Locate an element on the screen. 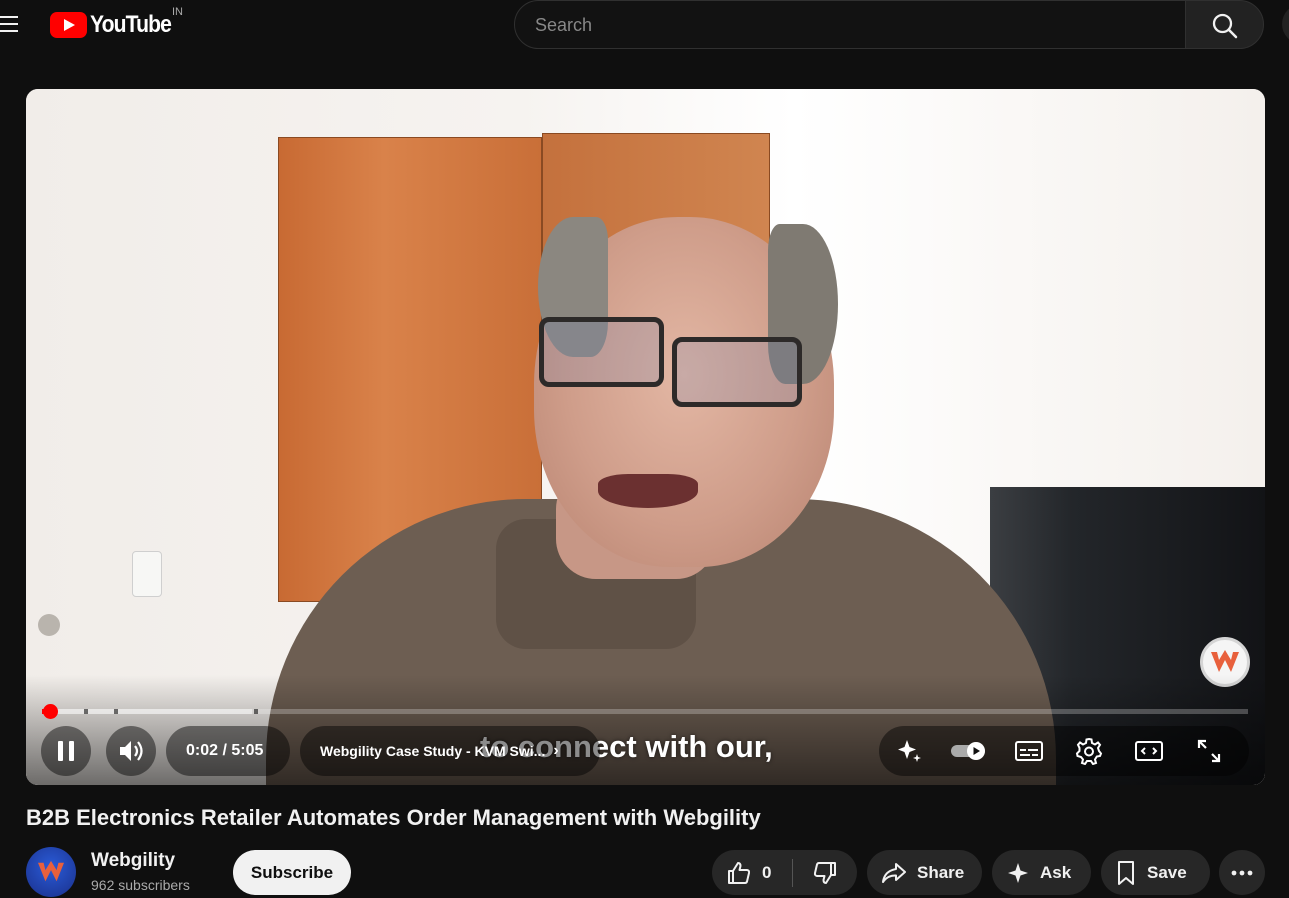 The image size is (1289, 898). like-count: 0 is located at coordinates (767, 872).